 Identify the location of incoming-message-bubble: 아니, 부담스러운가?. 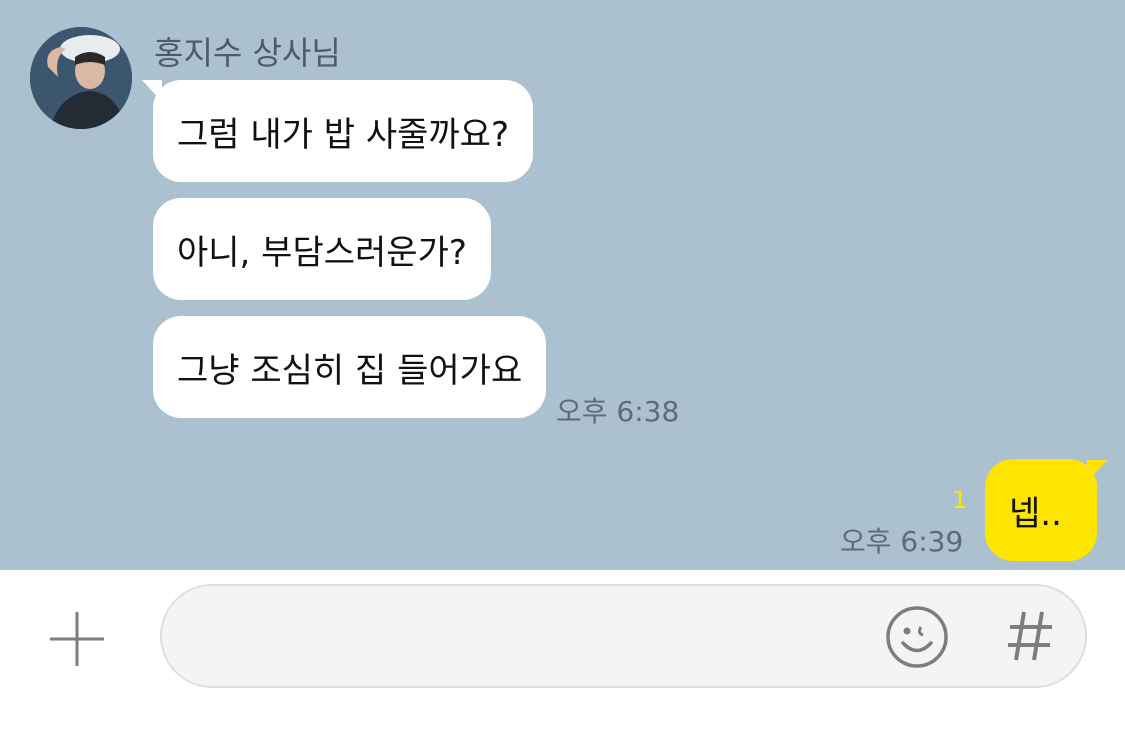
(322, 249).